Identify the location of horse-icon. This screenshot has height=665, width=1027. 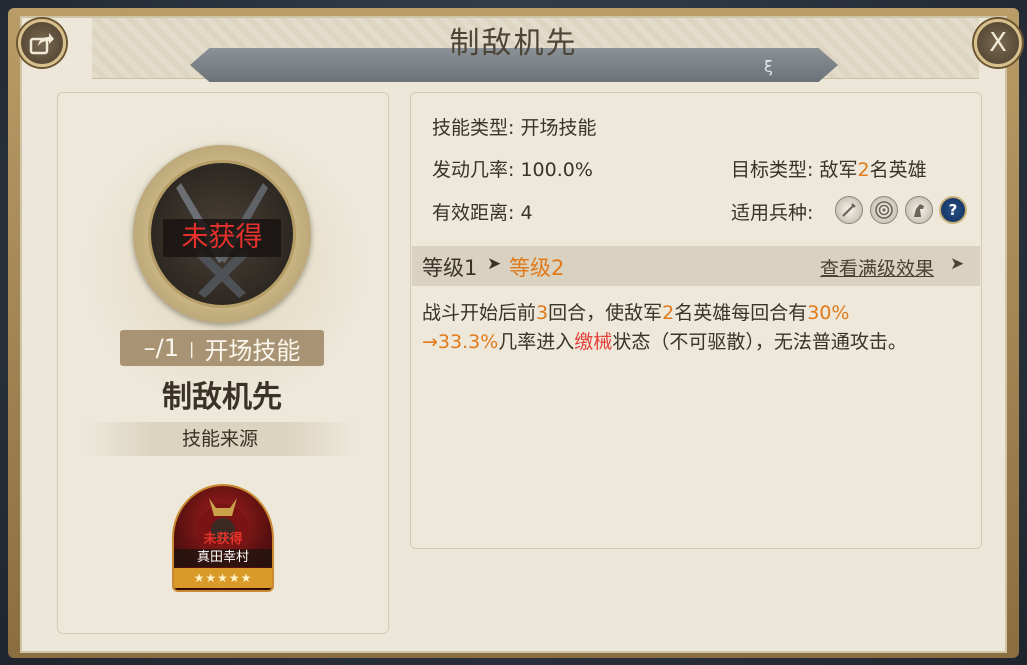
(919, 210).